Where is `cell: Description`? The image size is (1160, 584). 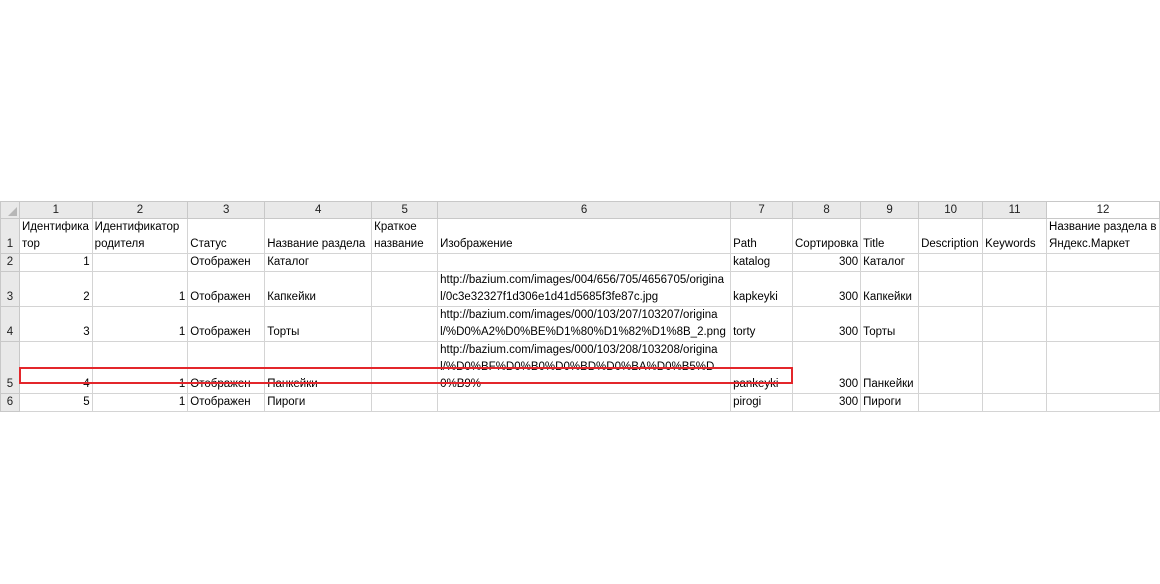
cell: Description is located at coordinates (951, 236).